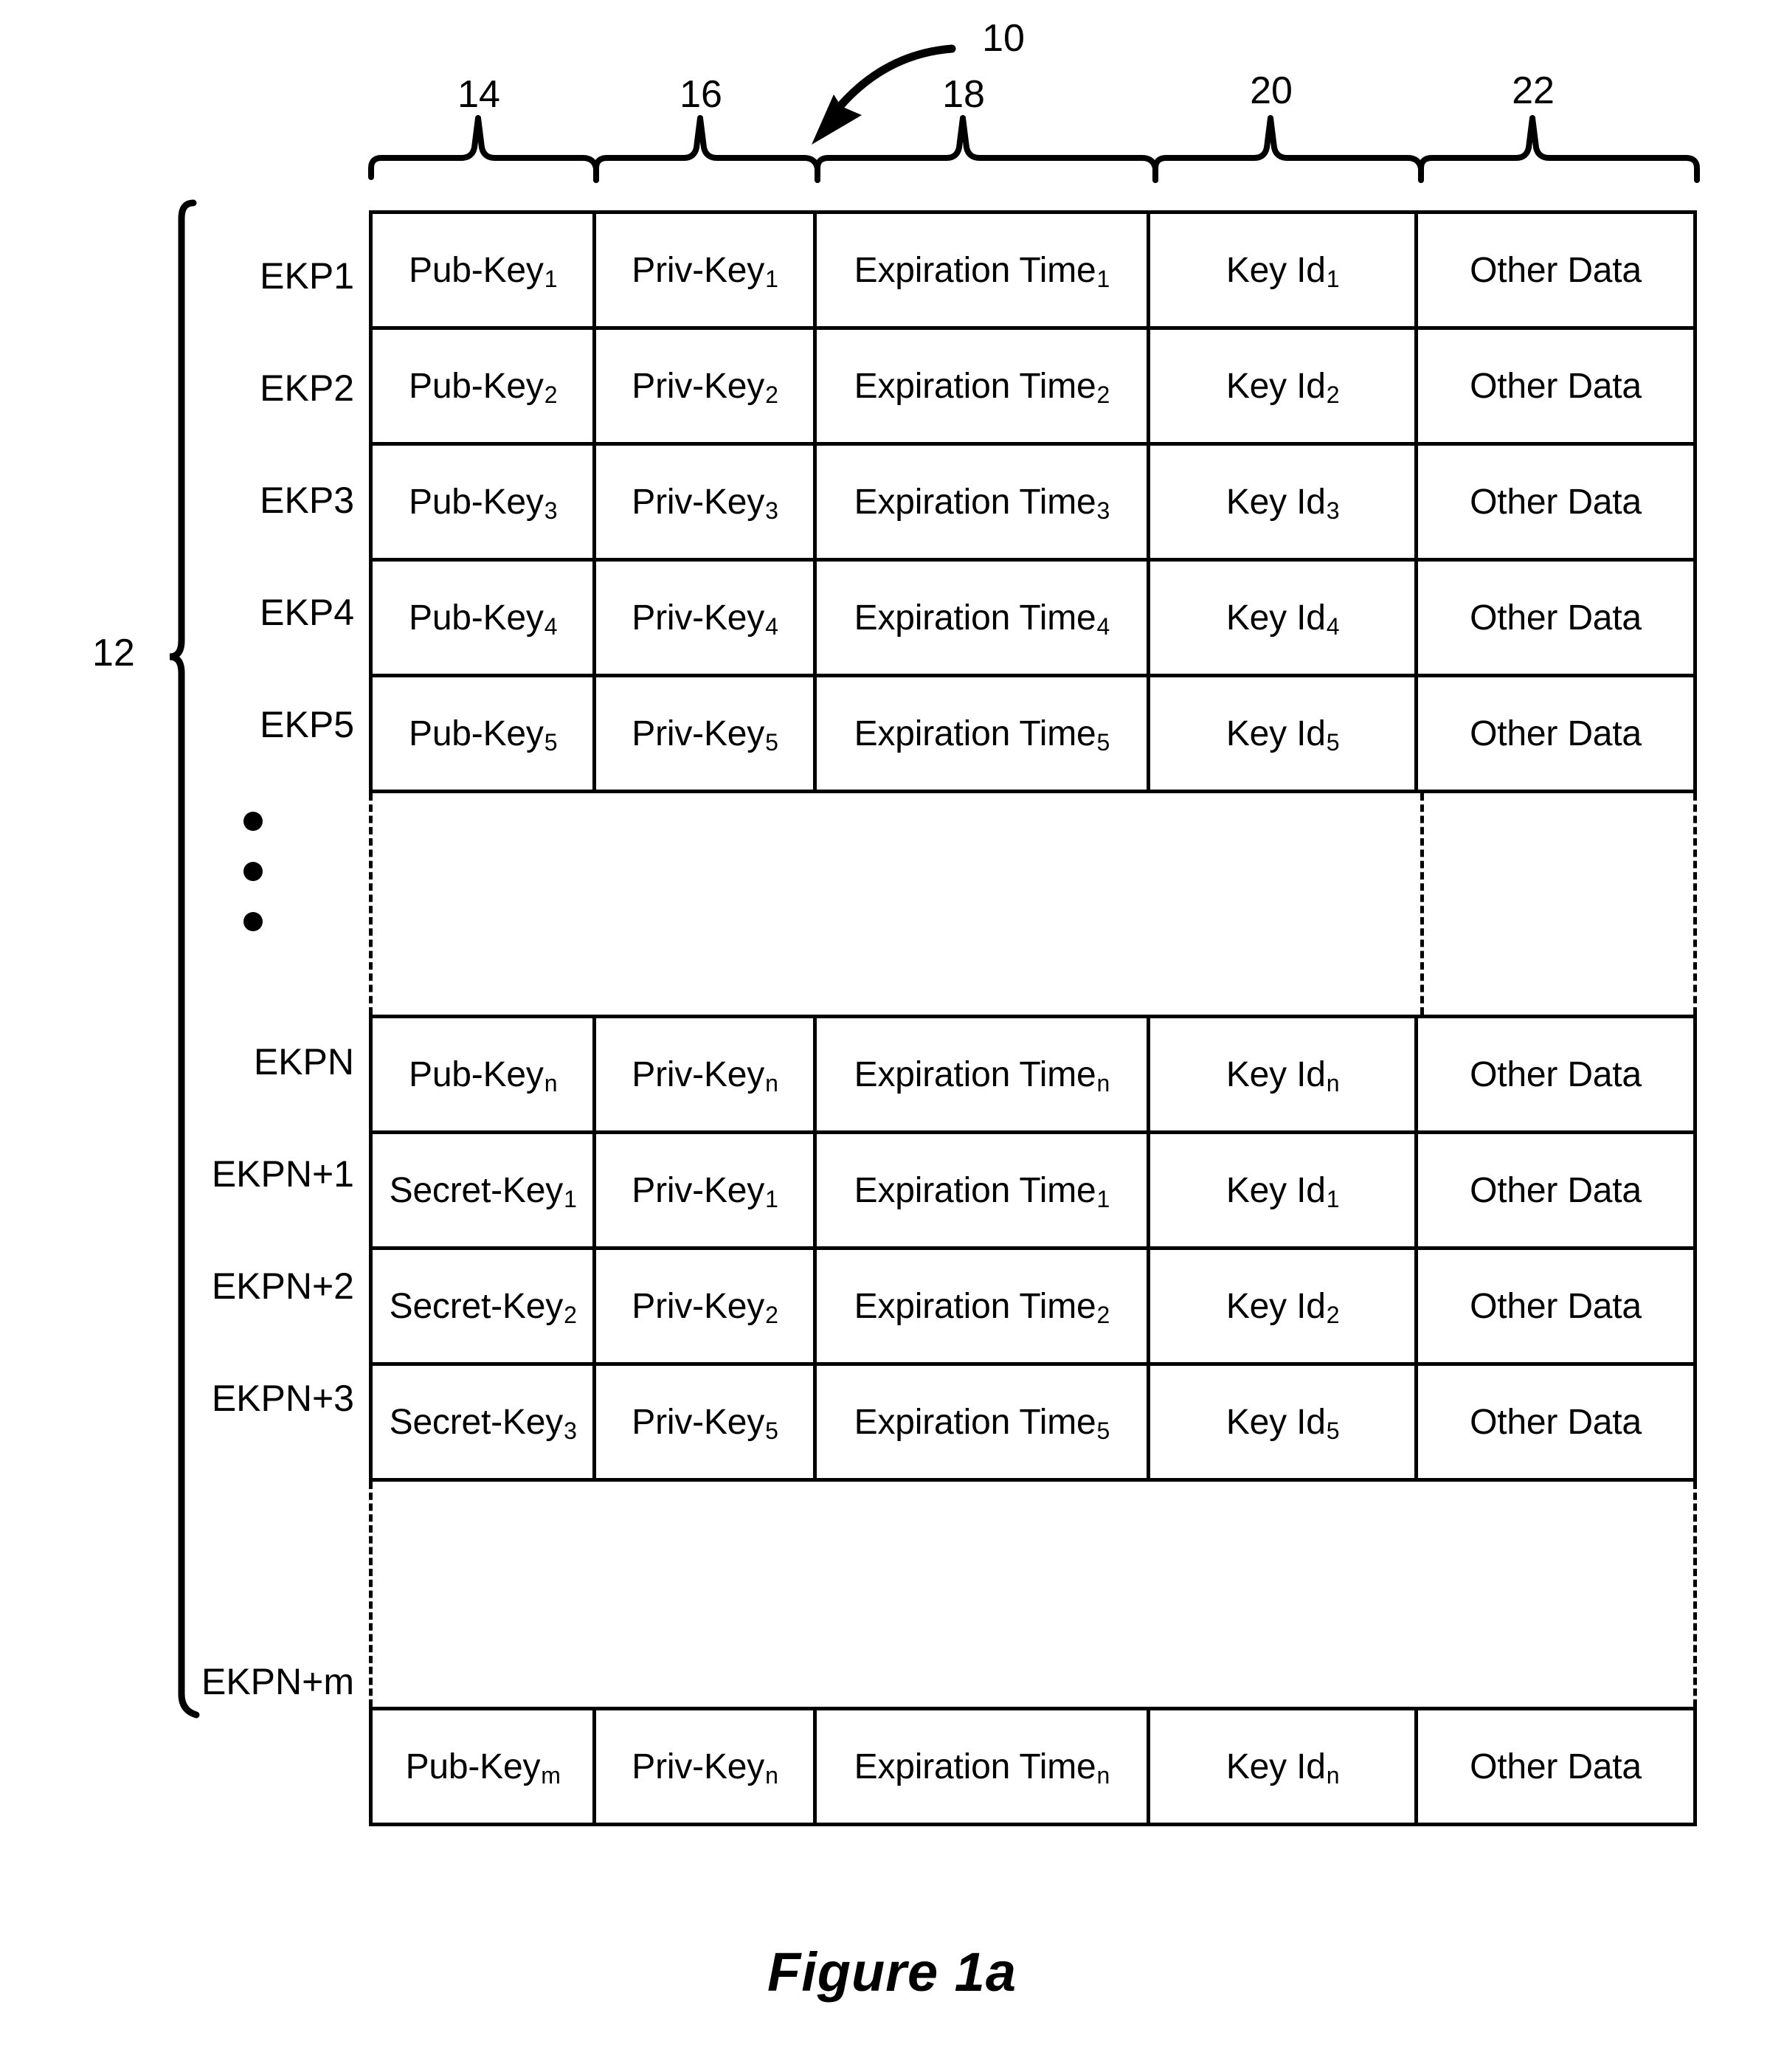 This screenshot has width=1784, height=2072. What do you see at coordinates (1284, 502) in the screenshot?
I see `cell-key-id: Key Id 3` at bounding box center [1284, 502].